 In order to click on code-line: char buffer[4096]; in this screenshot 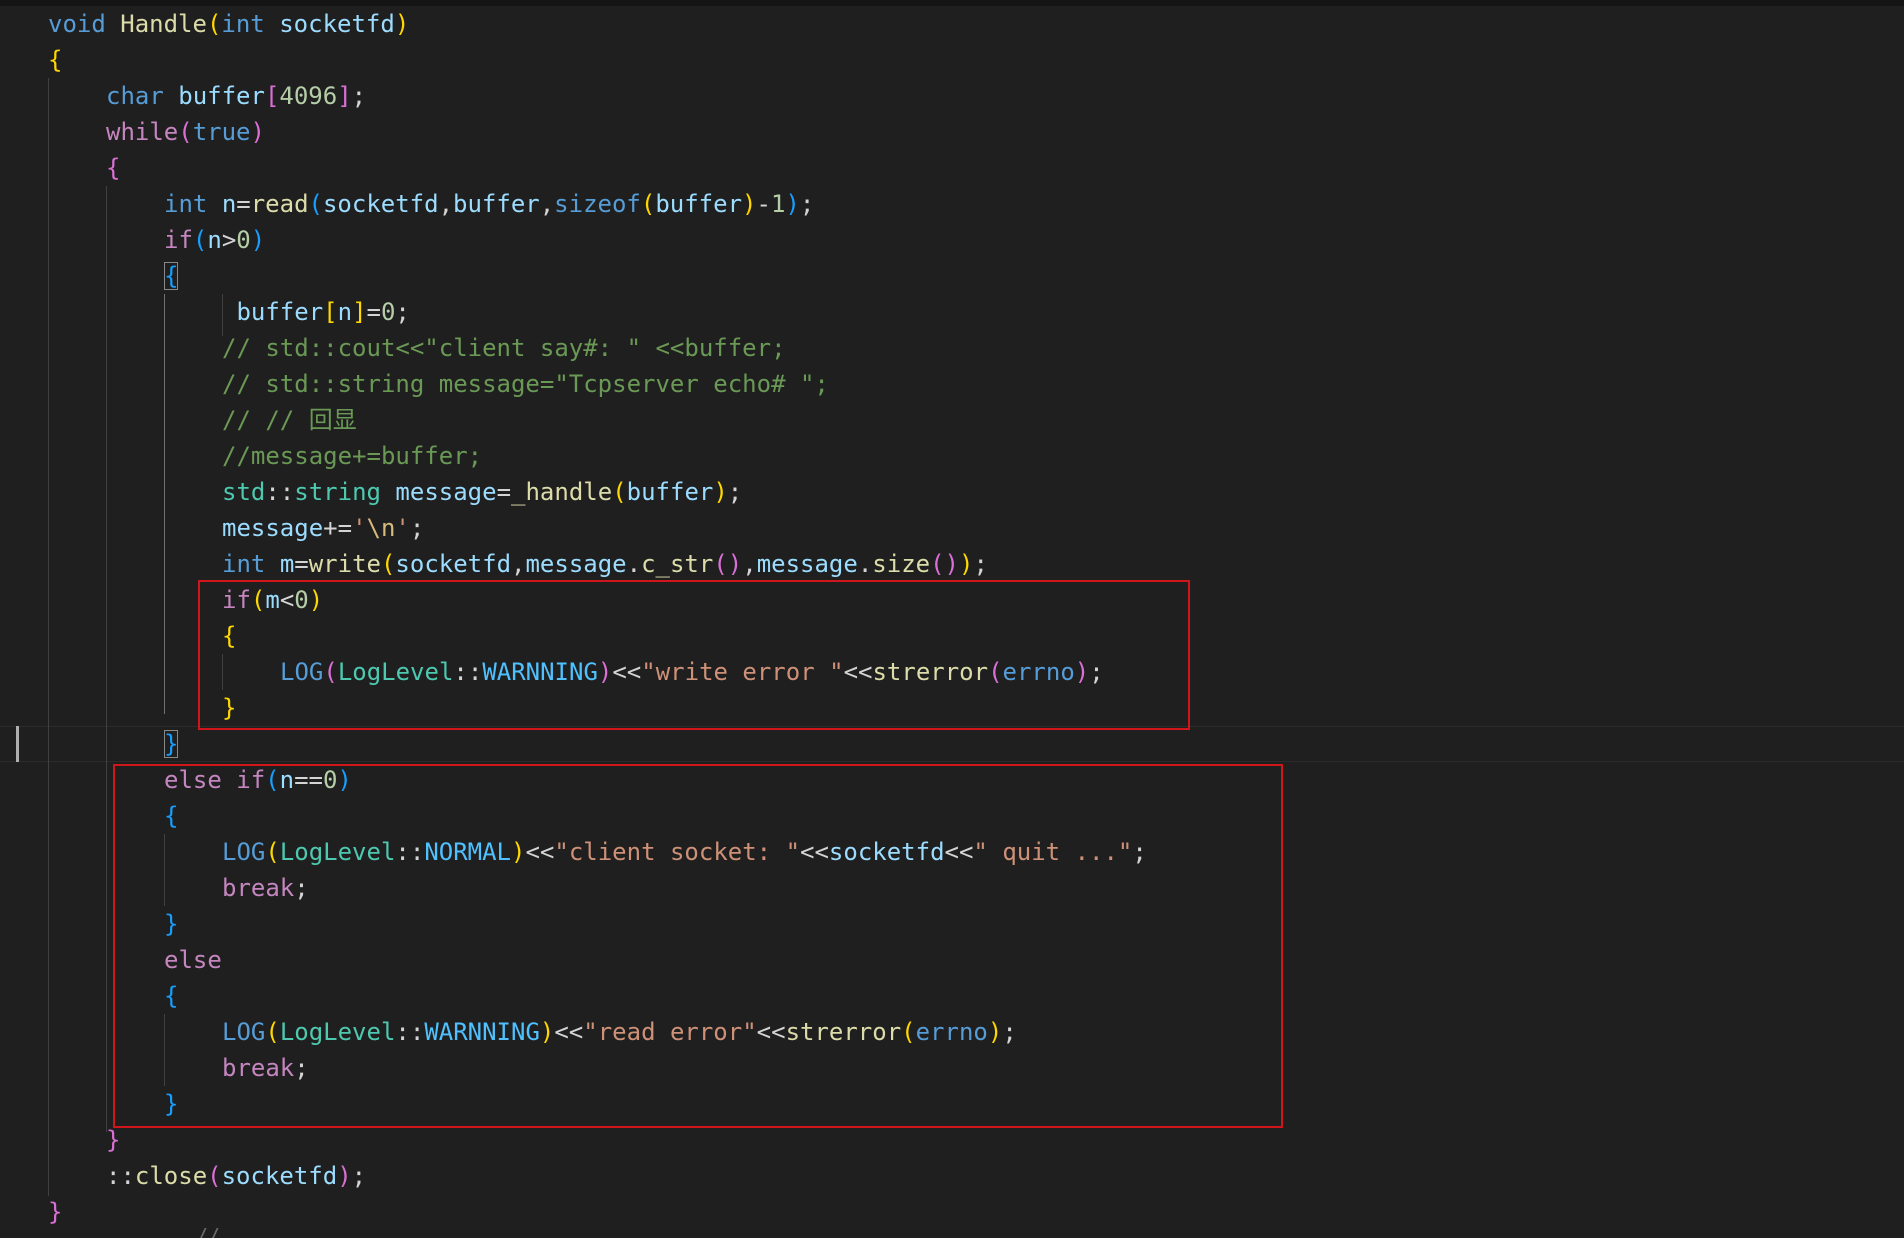, I will do `click(236, 96)`.